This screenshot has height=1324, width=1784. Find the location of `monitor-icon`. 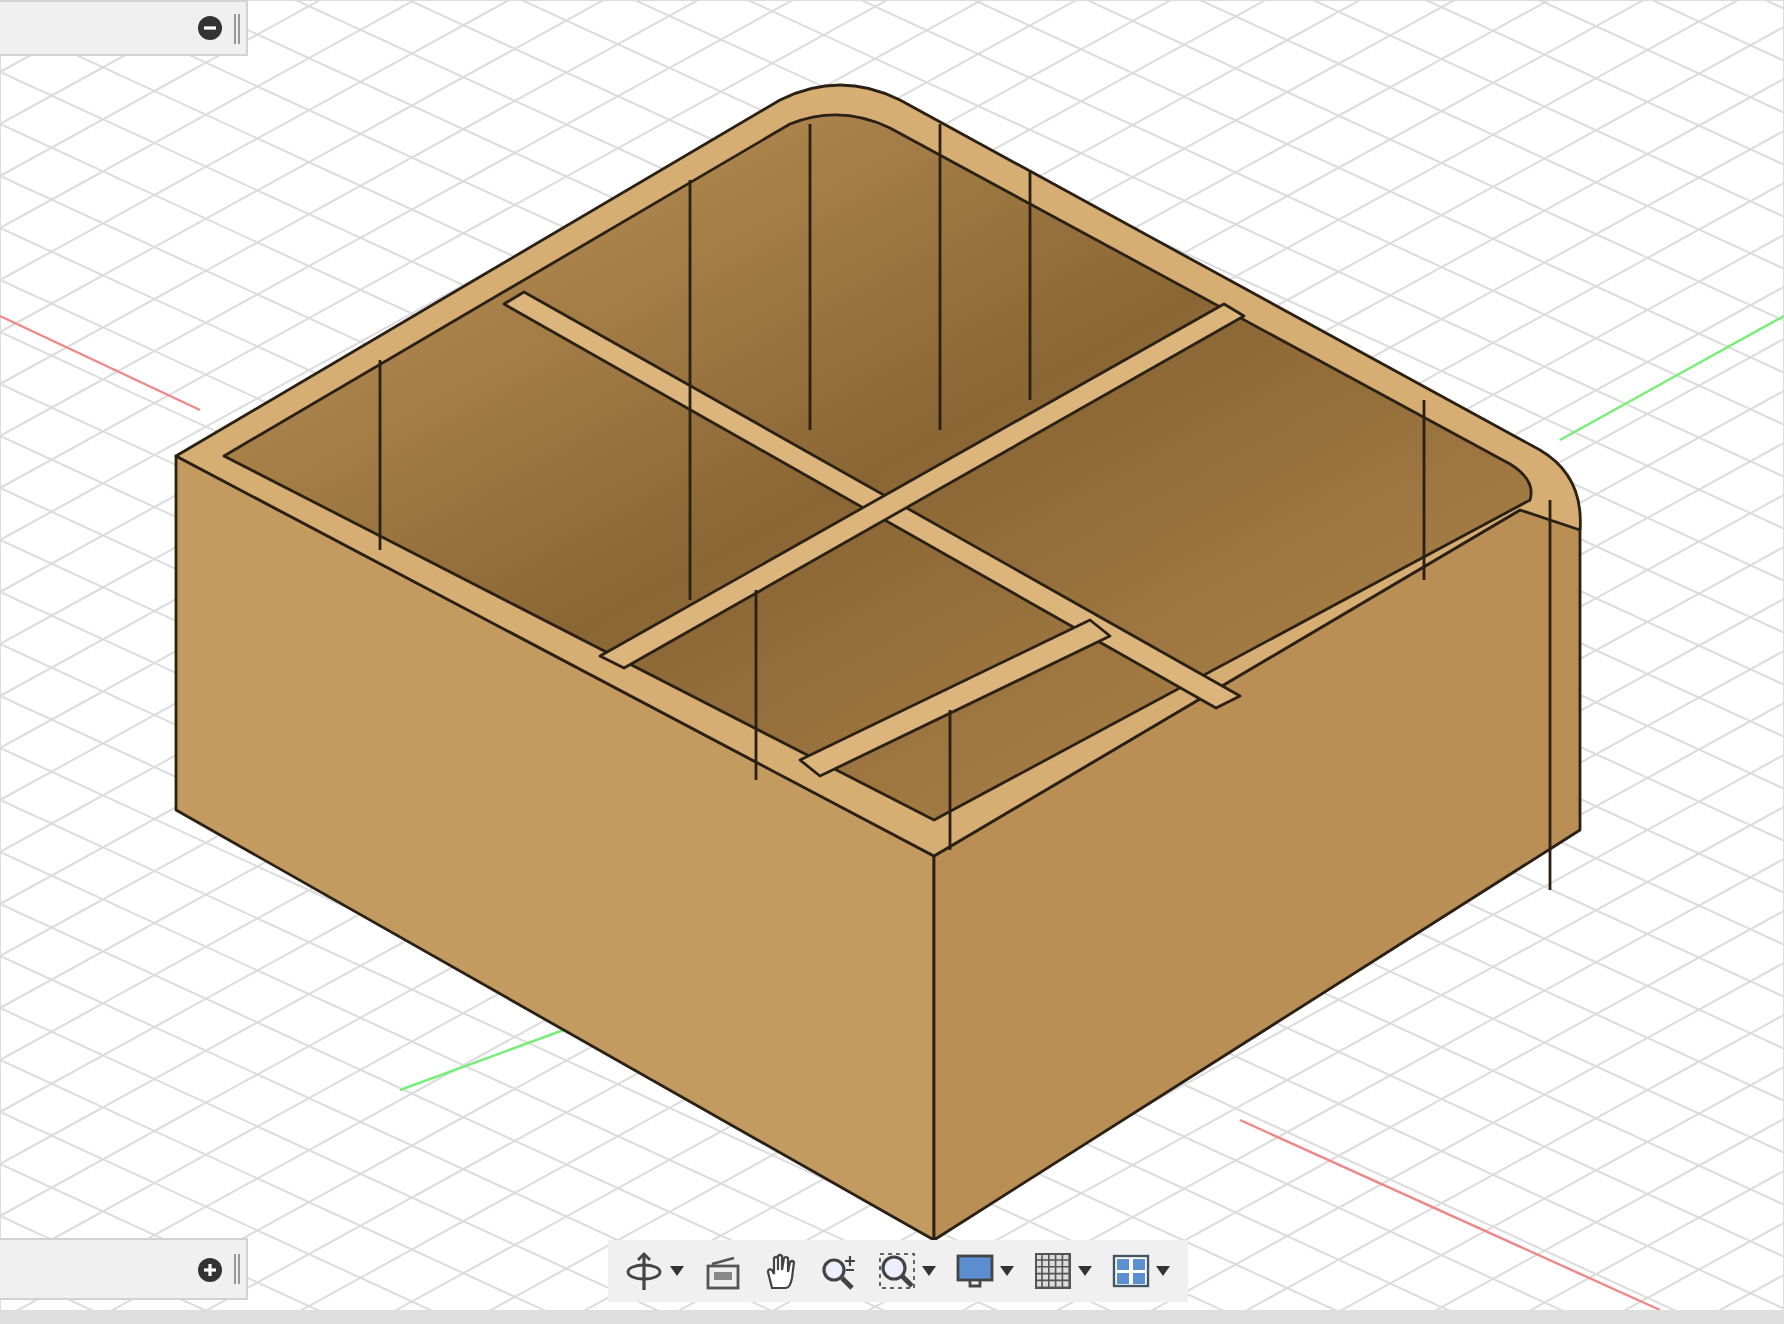

monitor-icon is located at coordinates (975, 1271).